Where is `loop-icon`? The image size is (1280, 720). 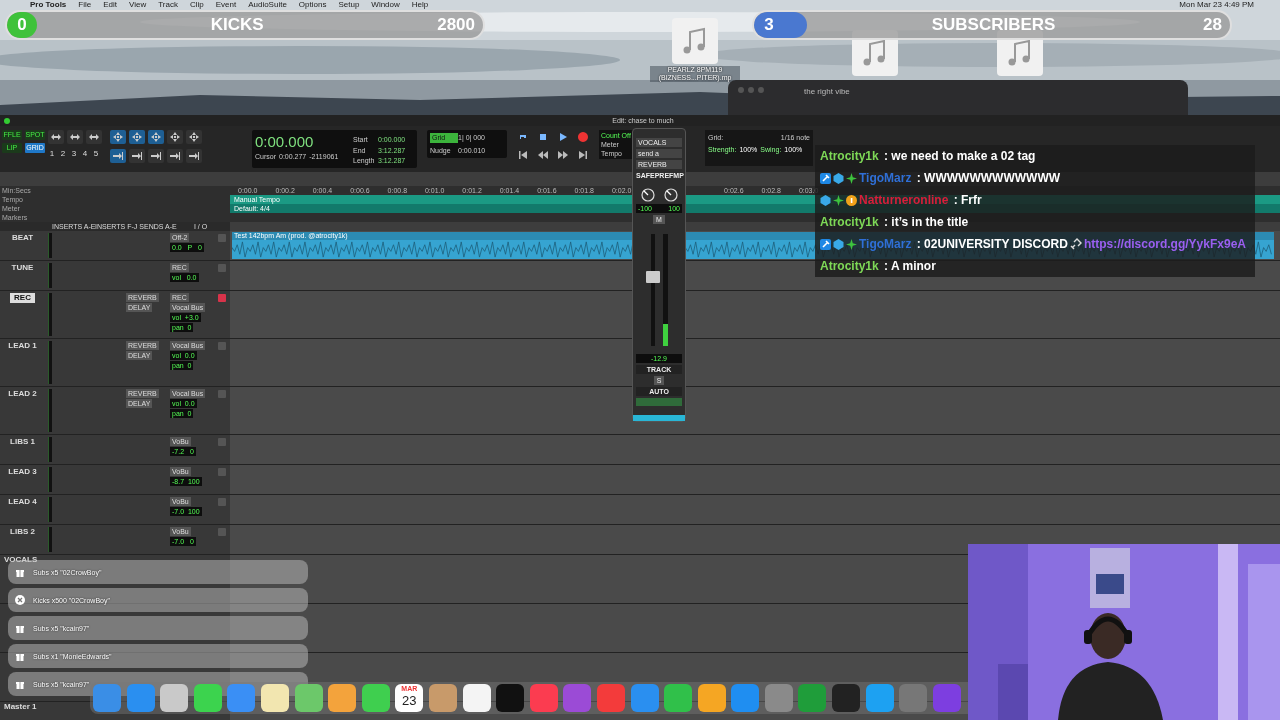
loop-icon is located at coordinates (523, 137).